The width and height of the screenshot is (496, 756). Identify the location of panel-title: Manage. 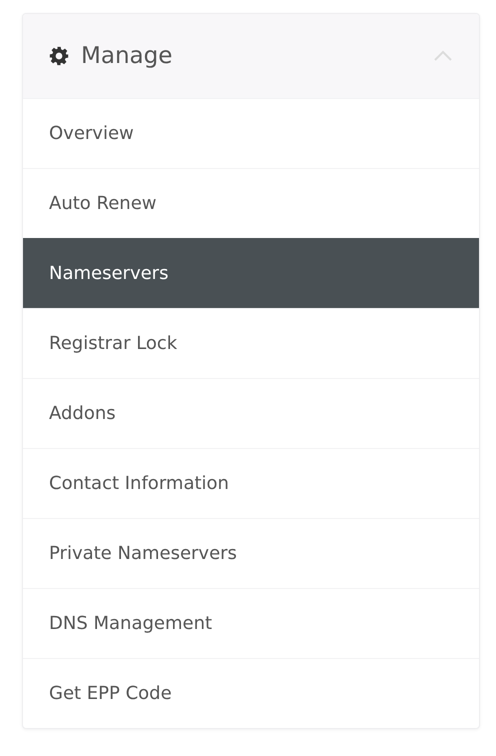
(127, 56).